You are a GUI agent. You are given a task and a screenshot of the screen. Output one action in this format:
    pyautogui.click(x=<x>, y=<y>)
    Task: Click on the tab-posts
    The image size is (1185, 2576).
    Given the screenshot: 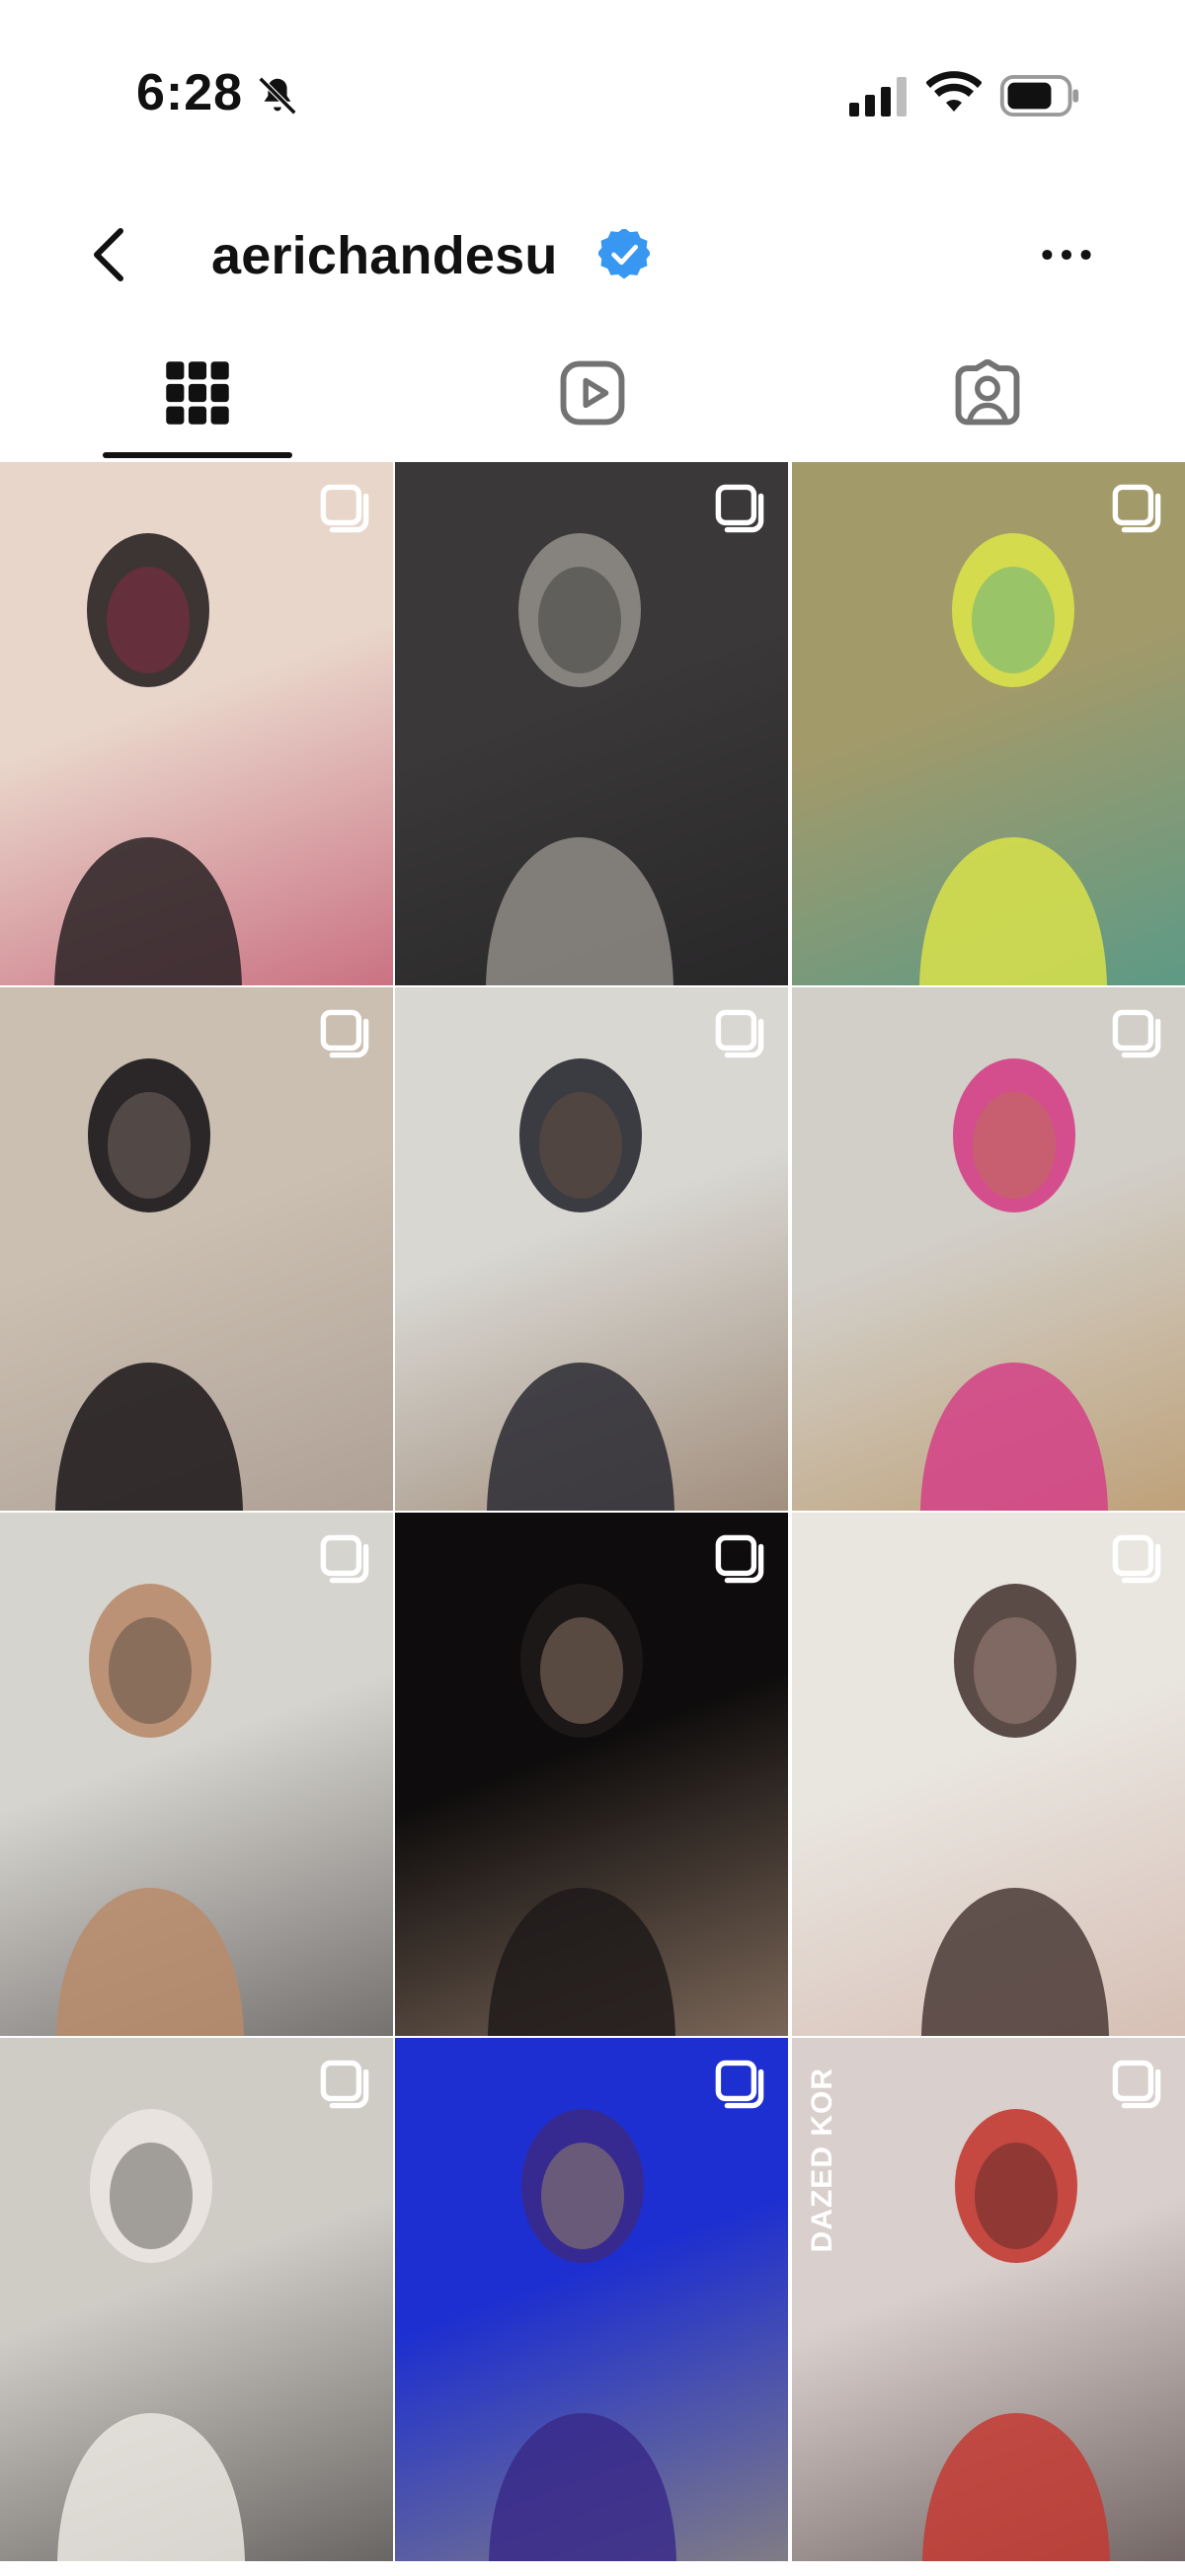 What is the action you would take?
    pyautogui.click(x=197, y=399)
    